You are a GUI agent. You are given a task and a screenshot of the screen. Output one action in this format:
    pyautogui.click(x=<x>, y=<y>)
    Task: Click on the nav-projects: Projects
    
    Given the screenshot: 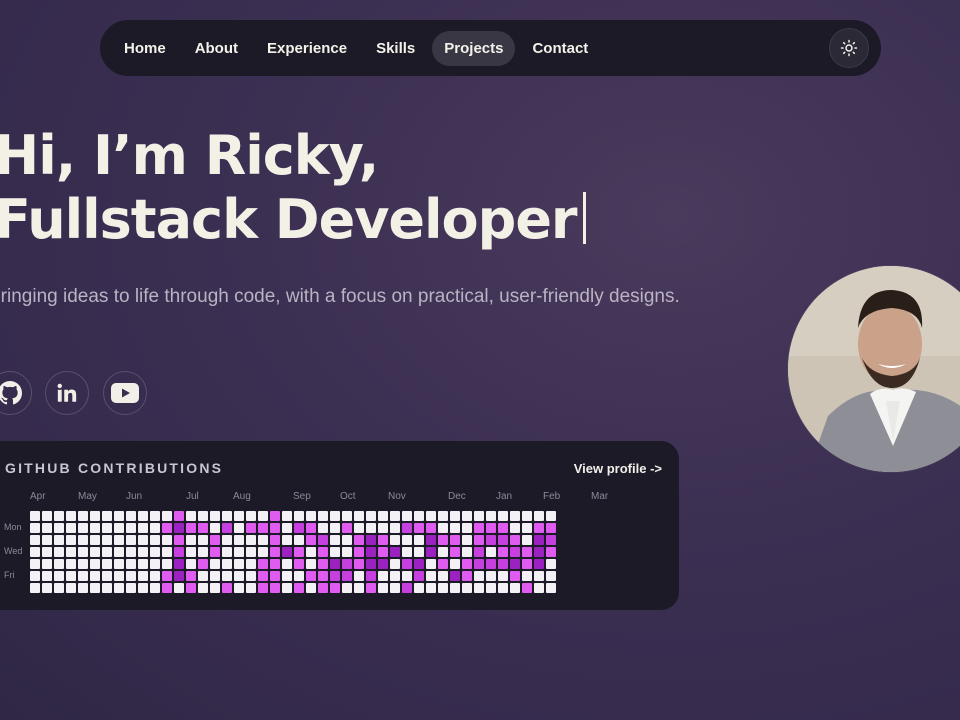 What is the action you would take?
    pyautogui.click(x=474, y=48)
    